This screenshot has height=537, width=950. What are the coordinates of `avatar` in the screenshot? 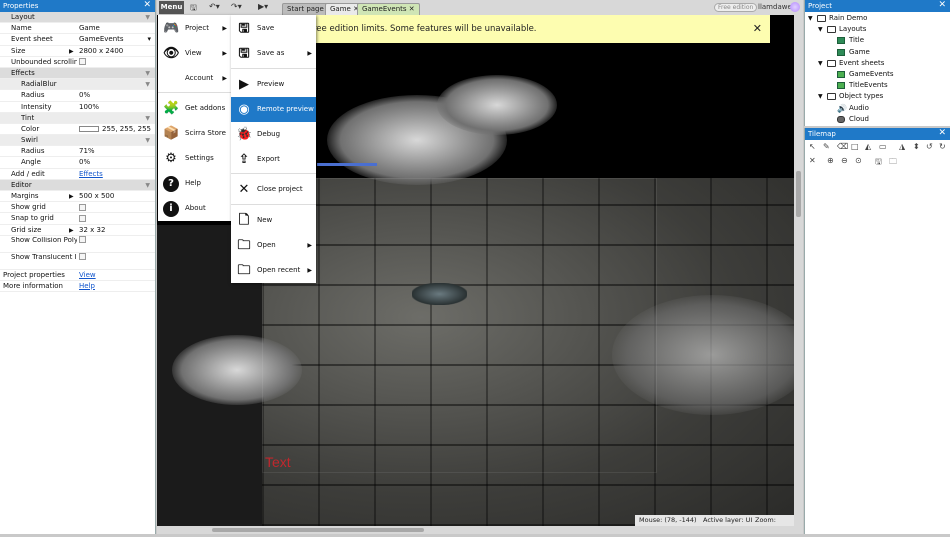 It's located at (795, 7).